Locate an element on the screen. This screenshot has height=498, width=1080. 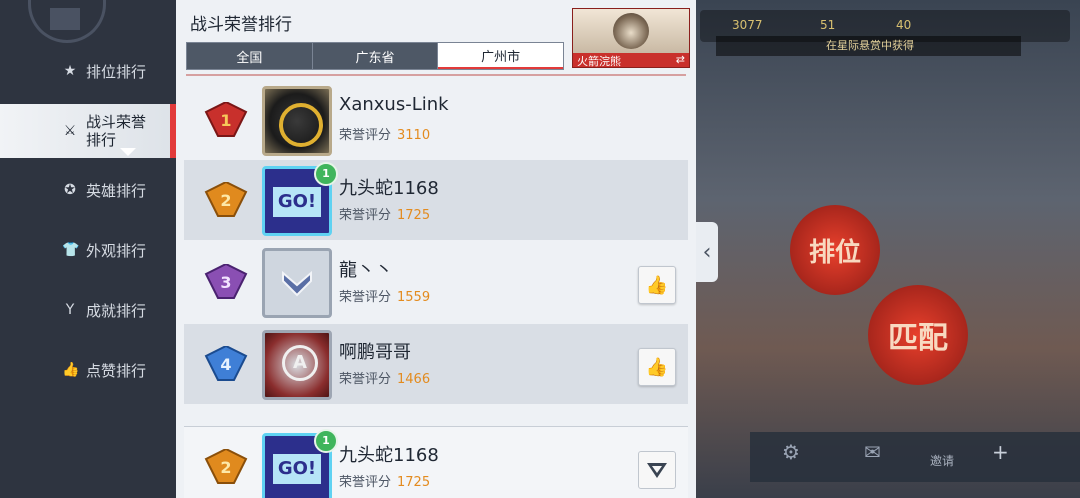
swap-icon: ⇄ is located at coordinates (680, 59).